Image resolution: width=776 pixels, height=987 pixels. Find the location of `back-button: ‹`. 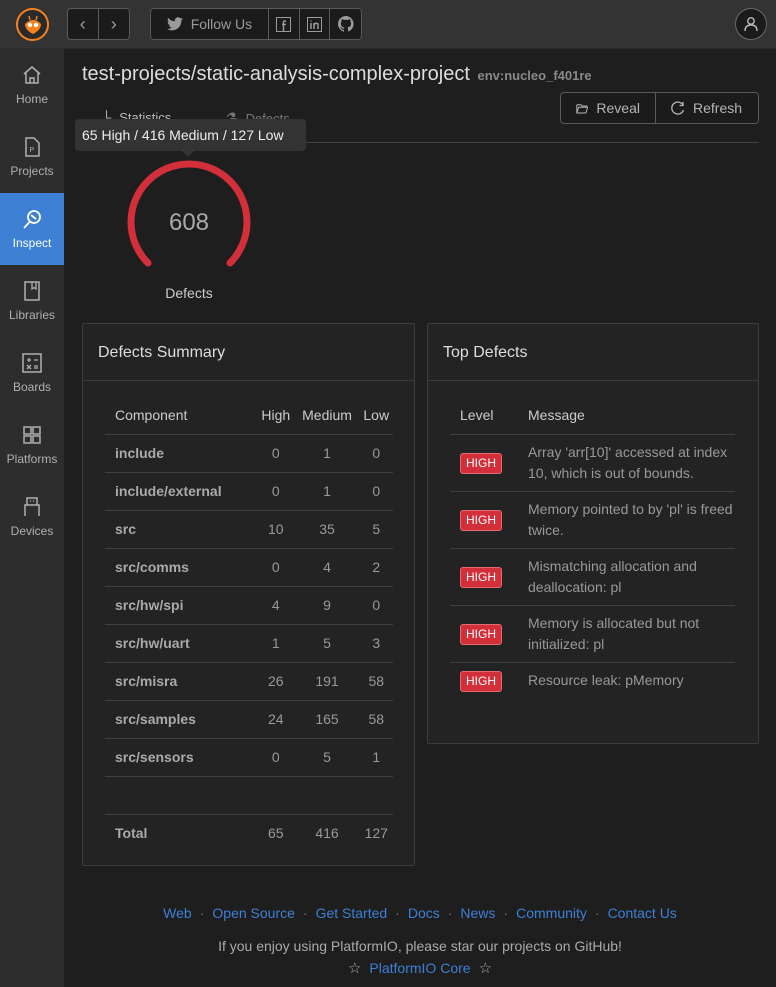

back-button: ‹ is located at coordinates (83, 24).